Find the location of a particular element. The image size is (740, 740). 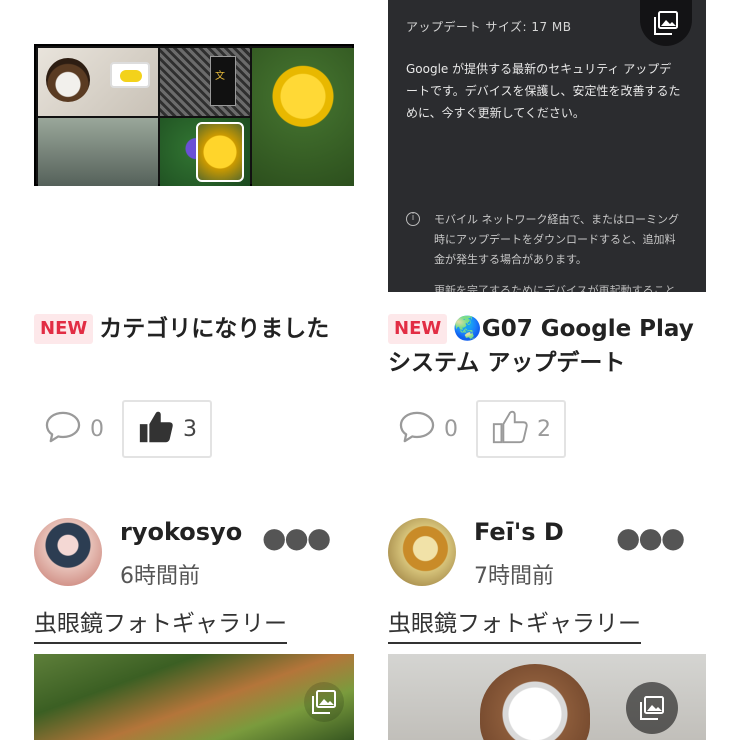

card-title-text: カテゴリになりました is located at coordinates (214, 329).